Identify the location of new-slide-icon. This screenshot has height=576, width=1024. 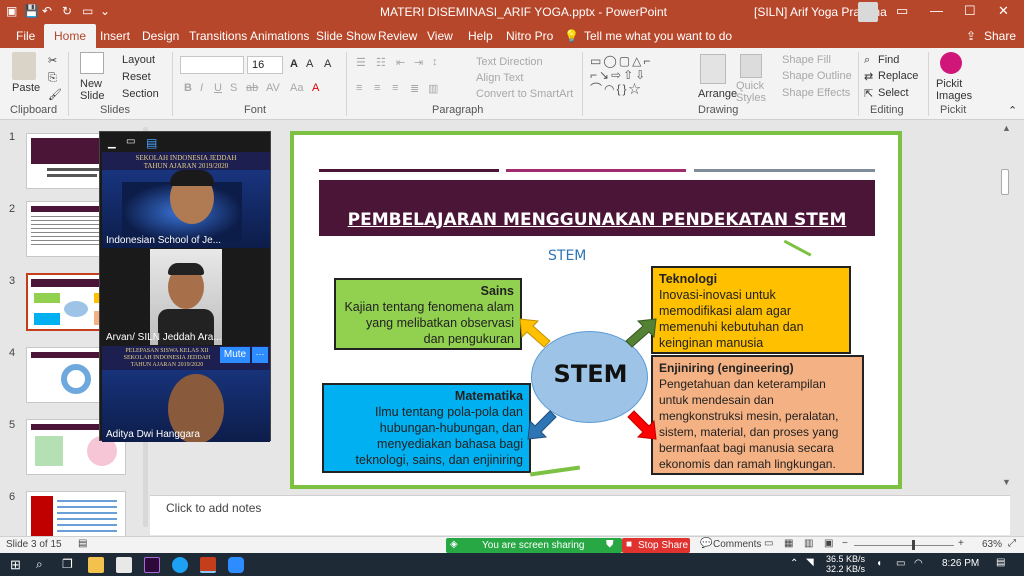
(92, 63).